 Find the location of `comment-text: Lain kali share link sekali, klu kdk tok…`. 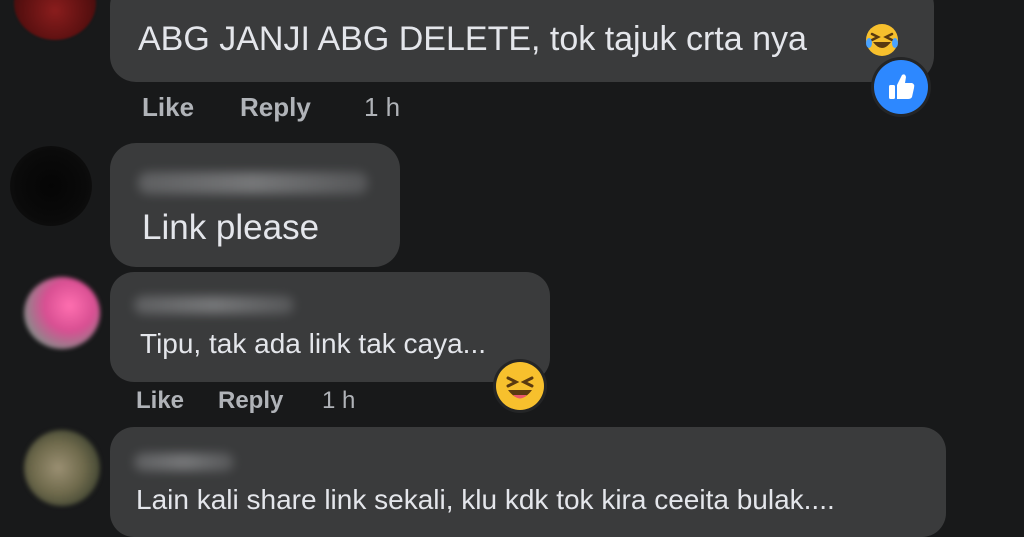

comment-text: Lain kali share link sekali, klu kdk tok… is located at coordinates (485, 499).